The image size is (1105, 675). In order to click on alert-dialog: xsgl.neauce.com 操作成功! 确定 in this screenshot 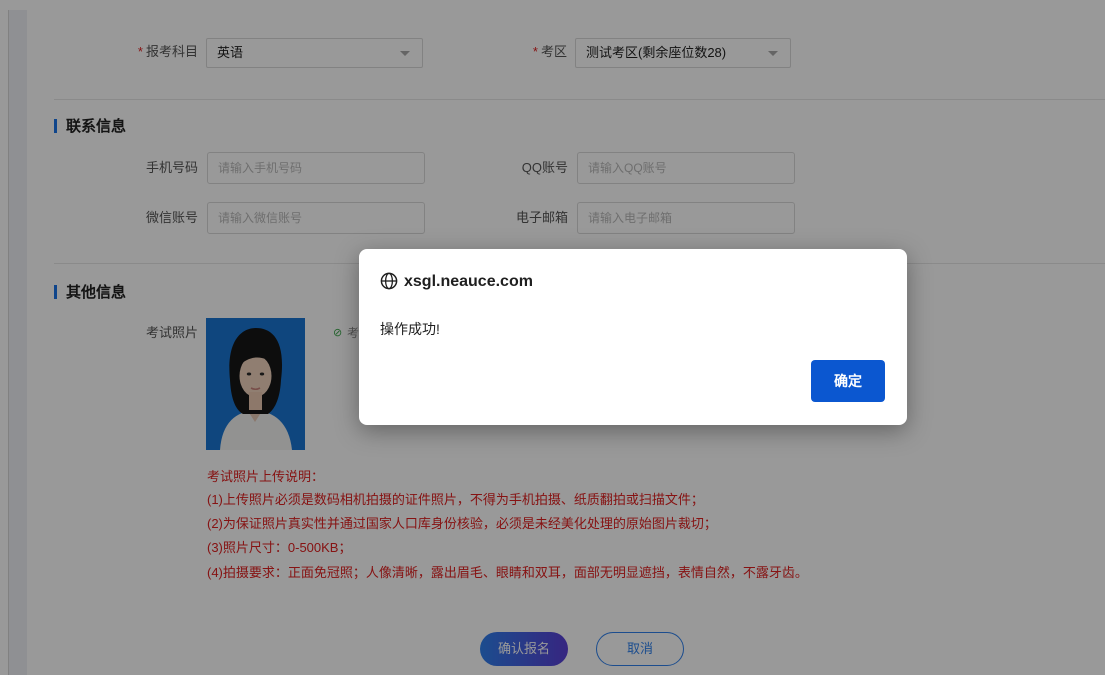, I will do `click(633, 337)`.